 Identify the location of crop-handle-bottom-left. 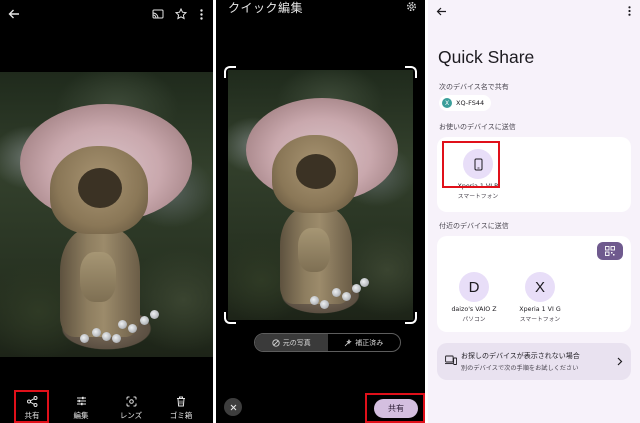
(230, 318).